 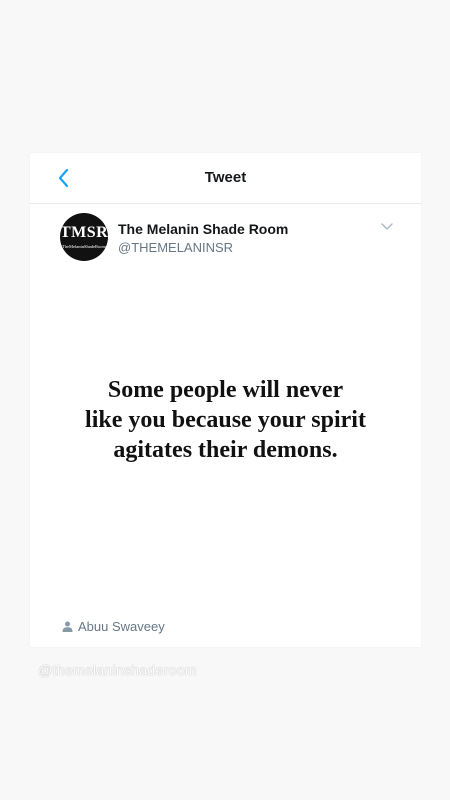 What do you see at coordinates (121, 626) in the screenshot?
I see `author-name: Abuu Swaveey` at bounding box center [121, 626].